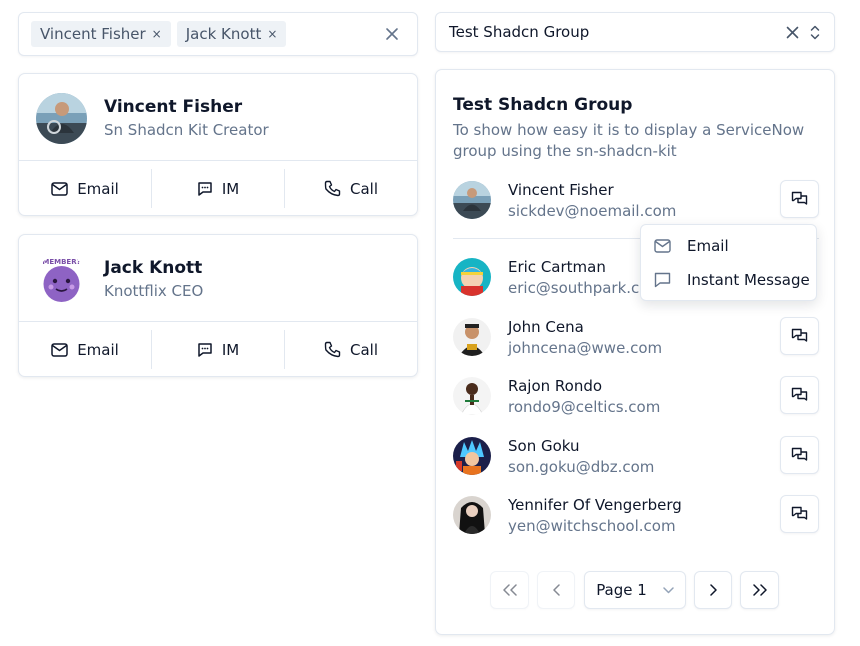  Describe the element at coordinates (519, 32) in the screenshot. I see `group-select-value: Test Shadcn Group` at that location.